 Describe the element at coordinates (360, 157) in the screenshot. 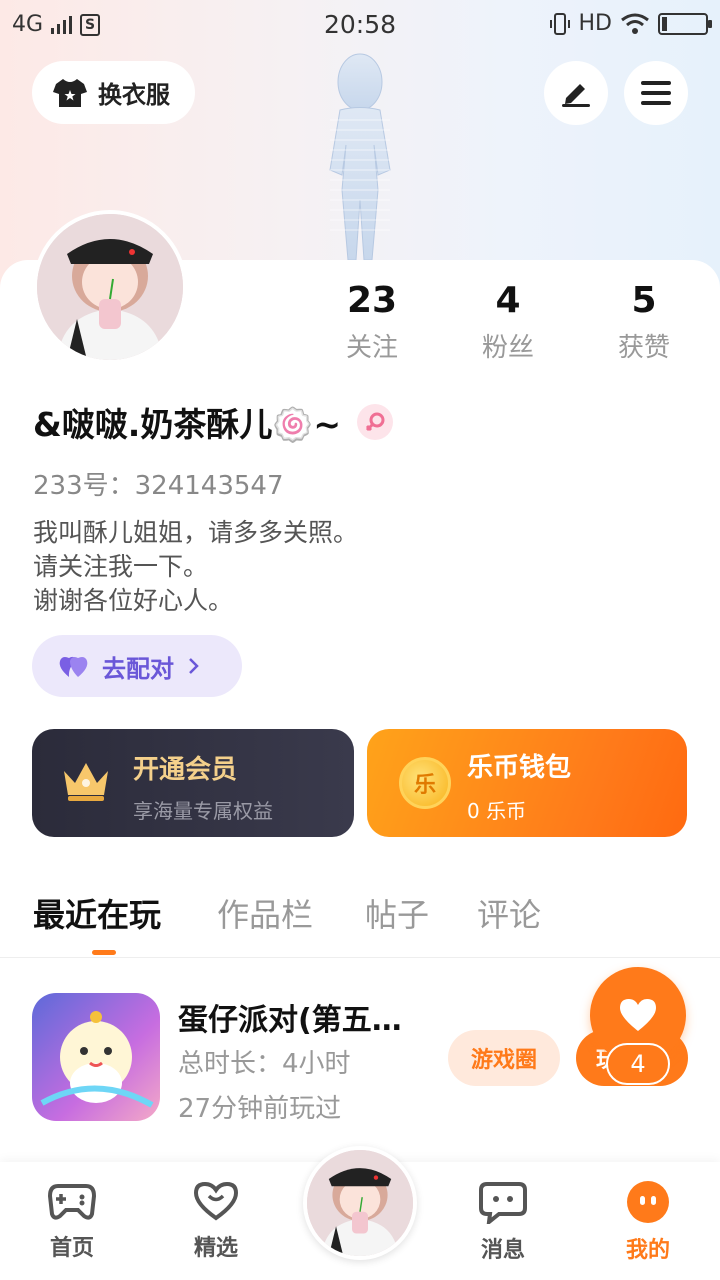

I see `avatar-3d-figure` at that location.